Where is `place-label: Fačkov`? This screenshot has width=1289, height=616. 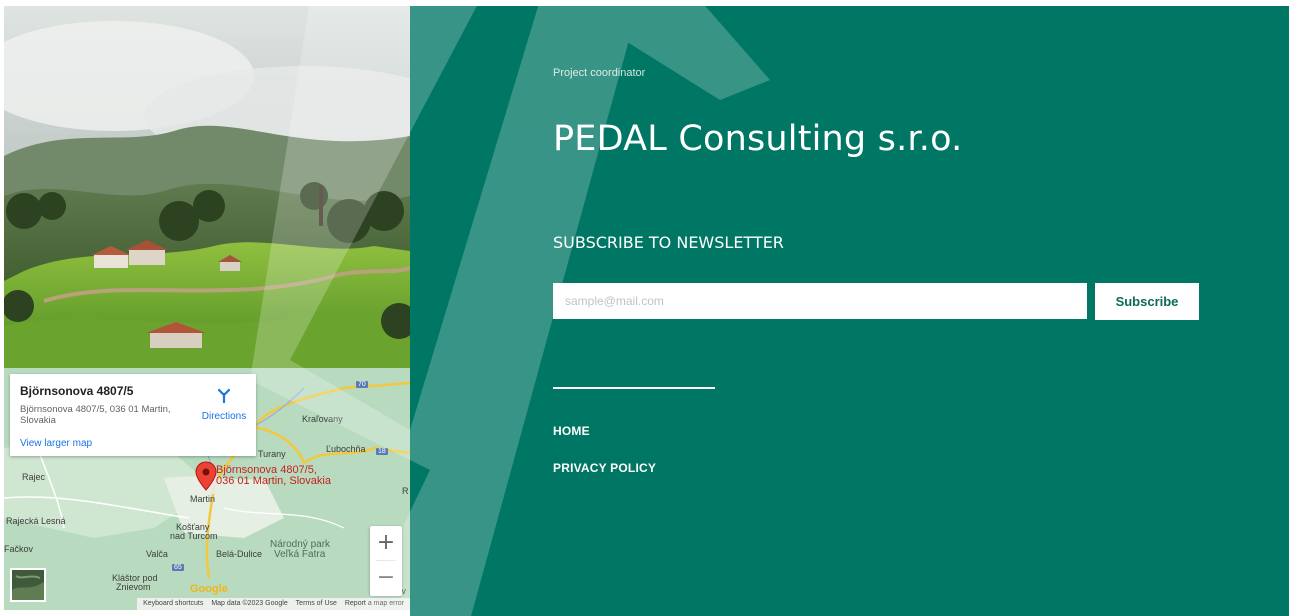 place-label: Fačkov is located at coordinates (19, 549).